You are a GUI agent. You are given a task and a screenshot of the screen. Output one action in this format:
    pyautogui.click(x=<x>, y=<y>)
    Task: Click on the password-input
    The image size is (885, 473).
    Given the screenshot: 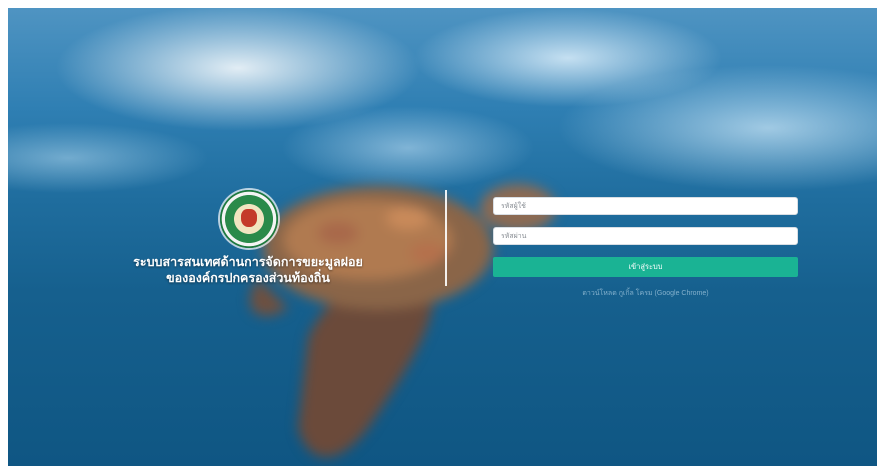 What is the action you would take?
    pyautogui.click(x=645, y=236)
    